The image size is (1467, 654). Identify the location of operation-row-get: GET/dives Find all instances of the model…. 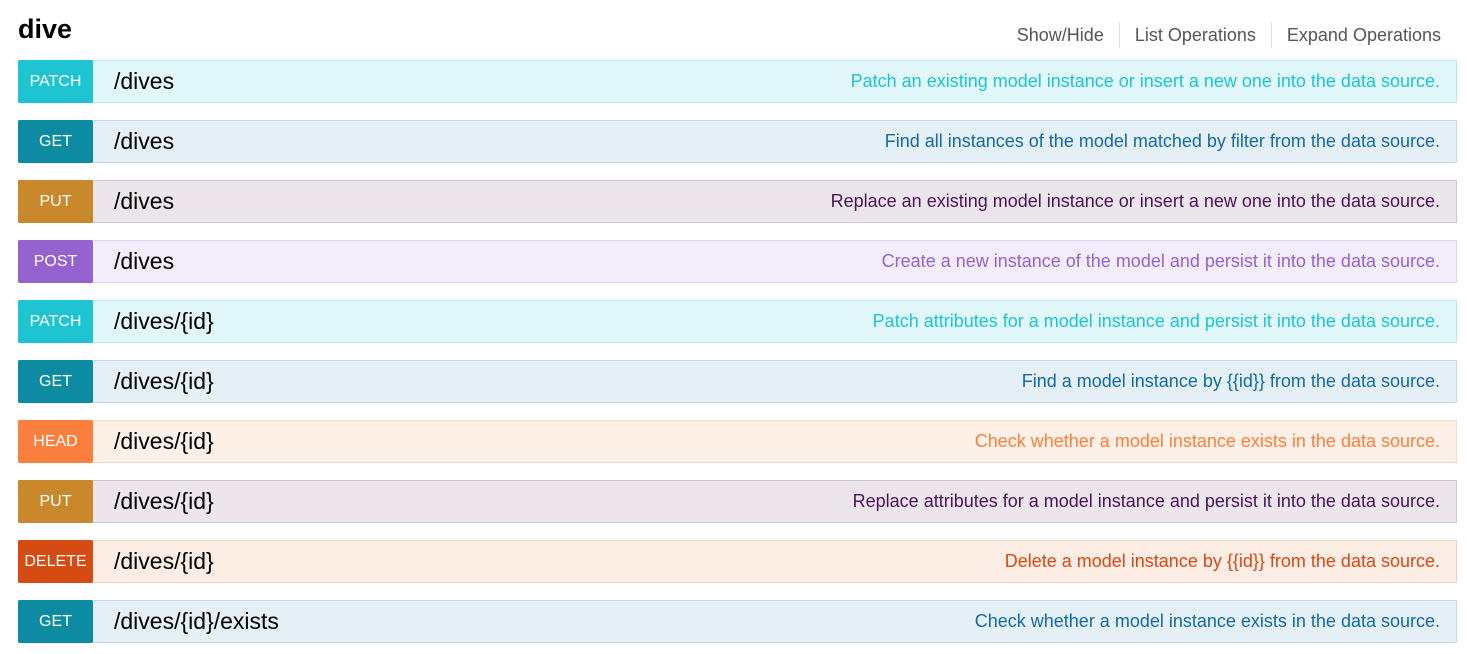
(737, 141).